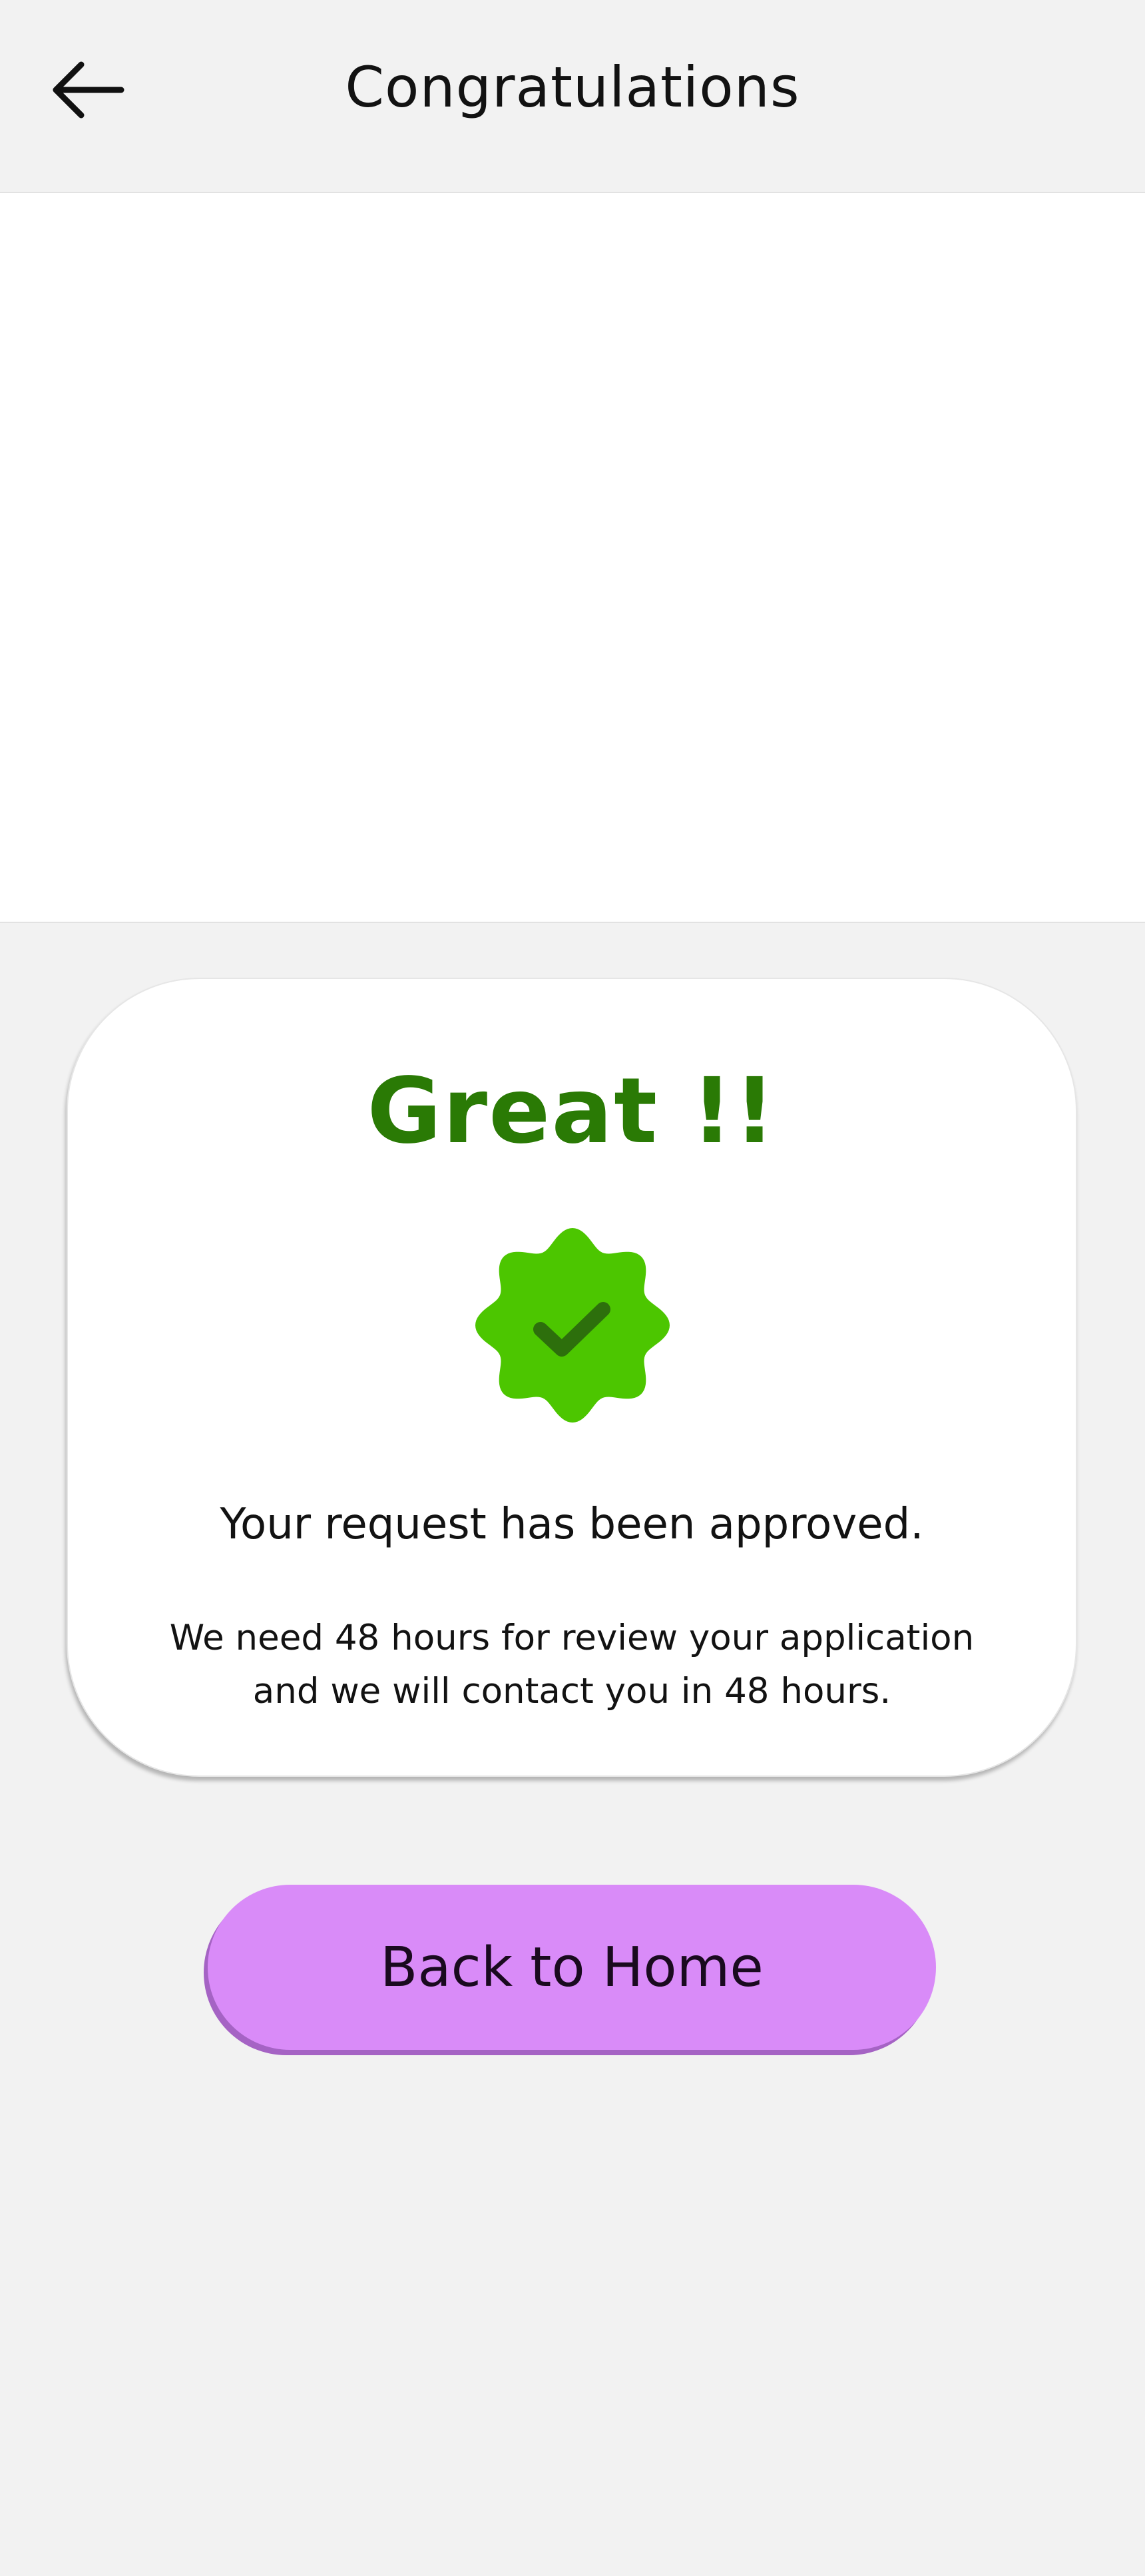 The height and width of the screenshot is (2576, 1145). What do you see at coordinates (572, 1111) in the screenshot?
I see `card-heading: Great !!` at bounding box center [572, 1111].